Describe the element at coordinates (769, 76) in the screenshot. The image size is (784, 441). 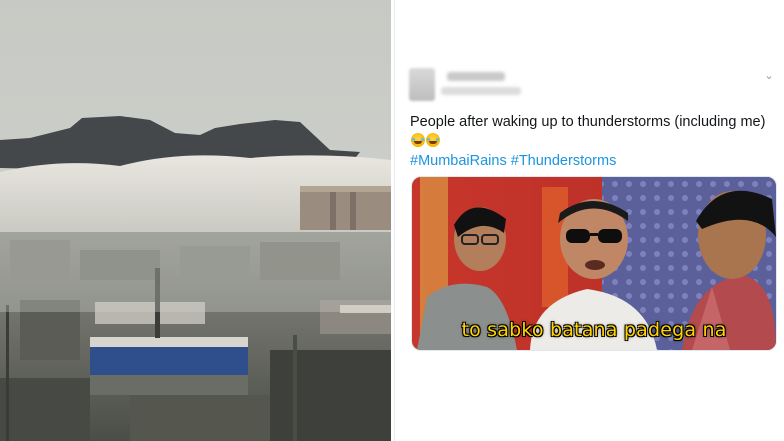
I see `chevron-down-icon: ⌄` at that location.